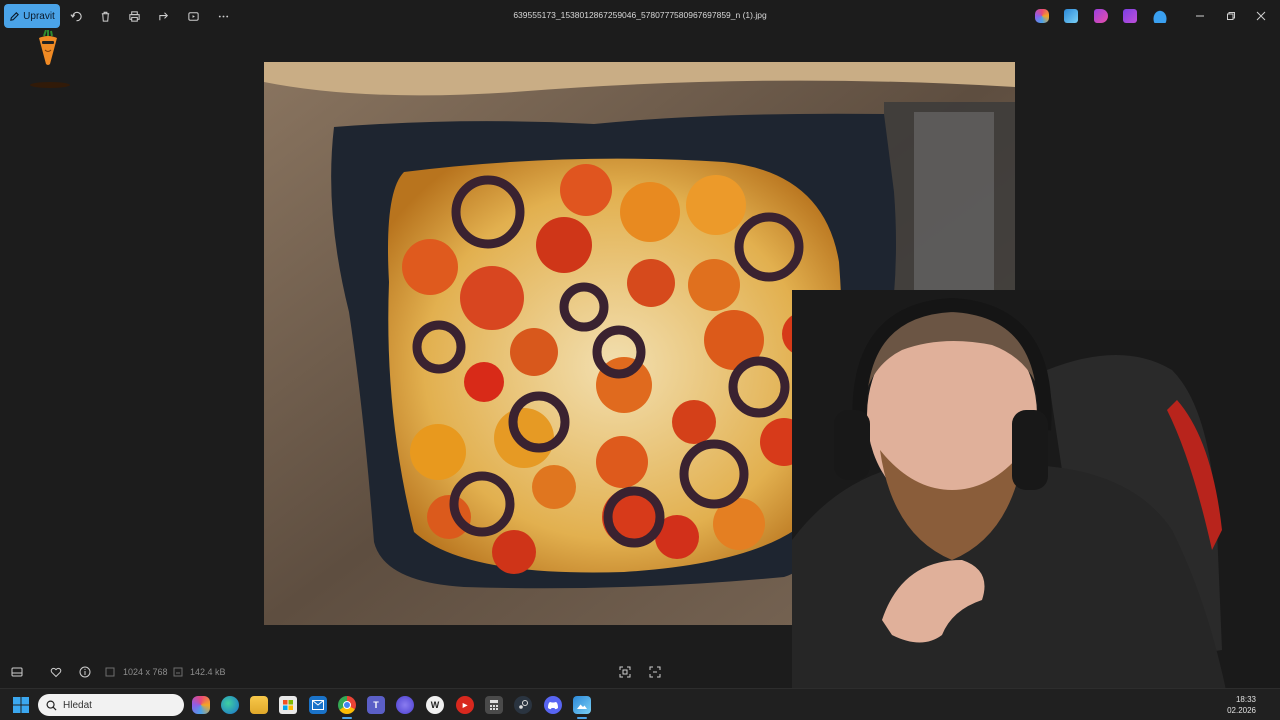 This screenshot has height=720, width=1280. I want to click on favorite-icon, so click(56, 672).